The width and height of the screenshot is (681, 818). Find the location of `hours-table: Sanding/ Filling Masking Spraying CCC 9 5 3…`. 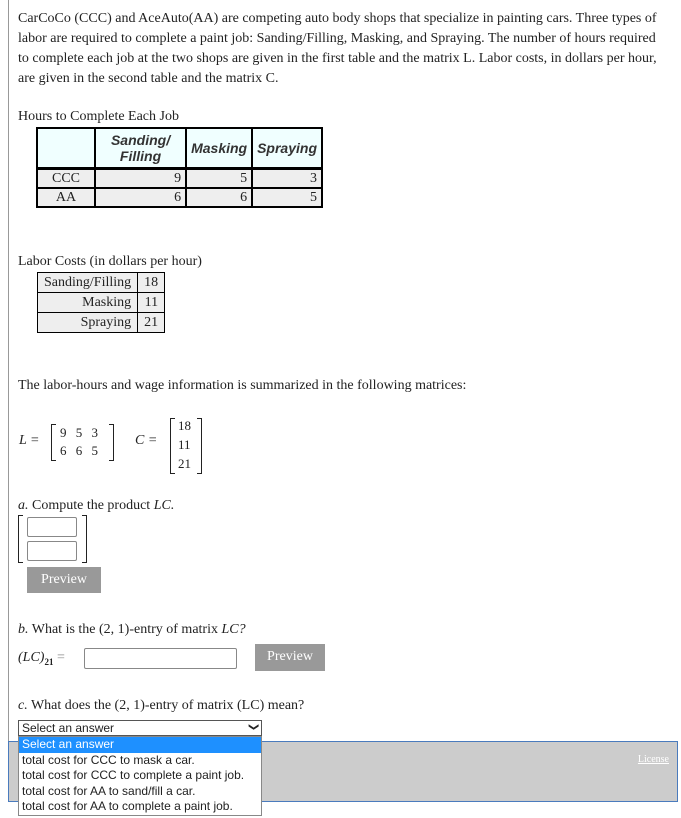

hours-table: Sanding/ Filling Masking Spraying CCC 9 5 3… is located at coordinates (179, 167).